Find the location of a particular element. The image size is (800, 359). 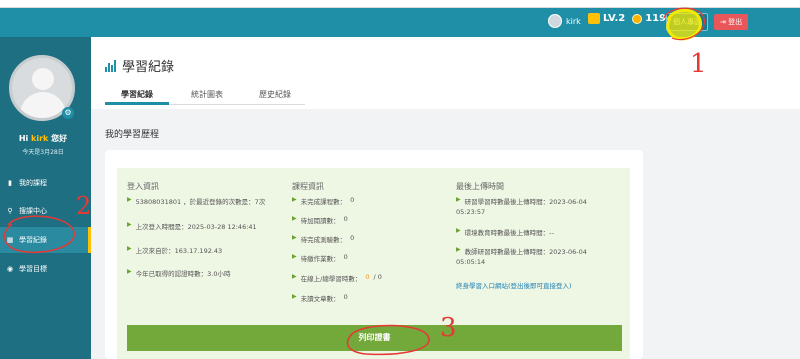

course-row-label: 未讀文章數： is located at coordinates (320, 299).